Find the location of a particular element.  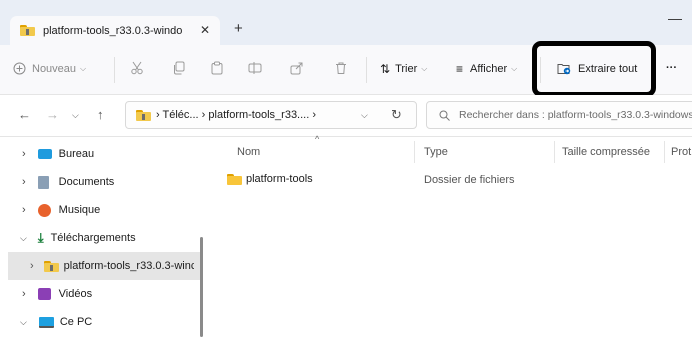

up-arrow-icon: ↑ is located at coordinates (100, 114).